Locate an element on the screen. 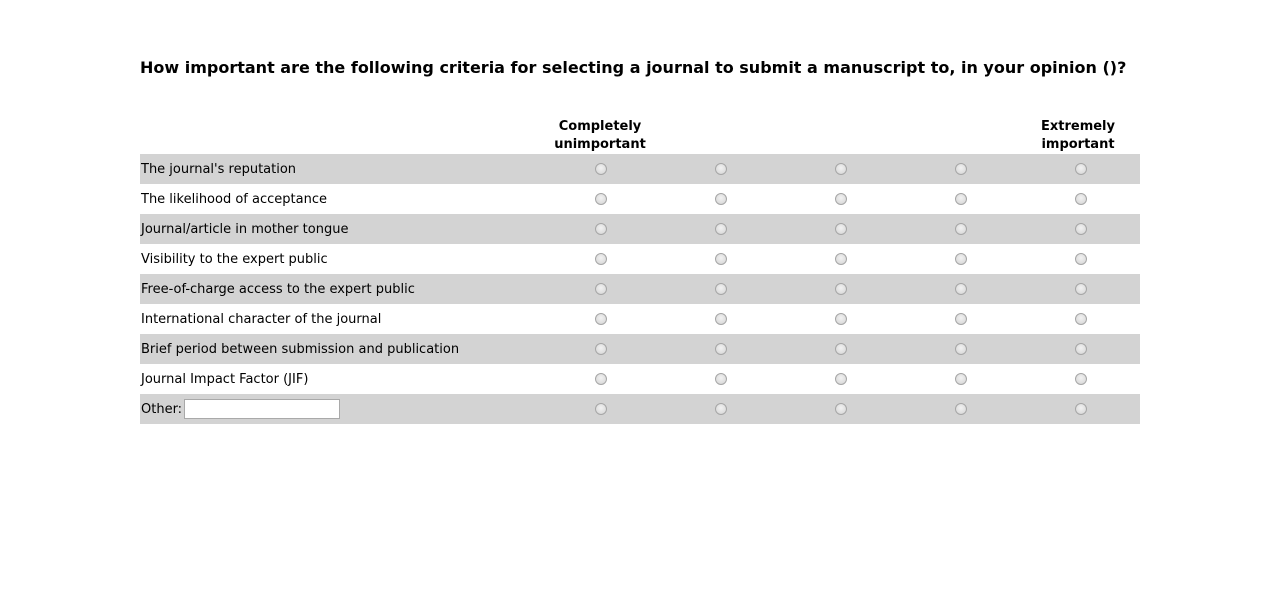  matrix-row: Journal Impact Factor (JIF) is located at coordinates (640, 379).